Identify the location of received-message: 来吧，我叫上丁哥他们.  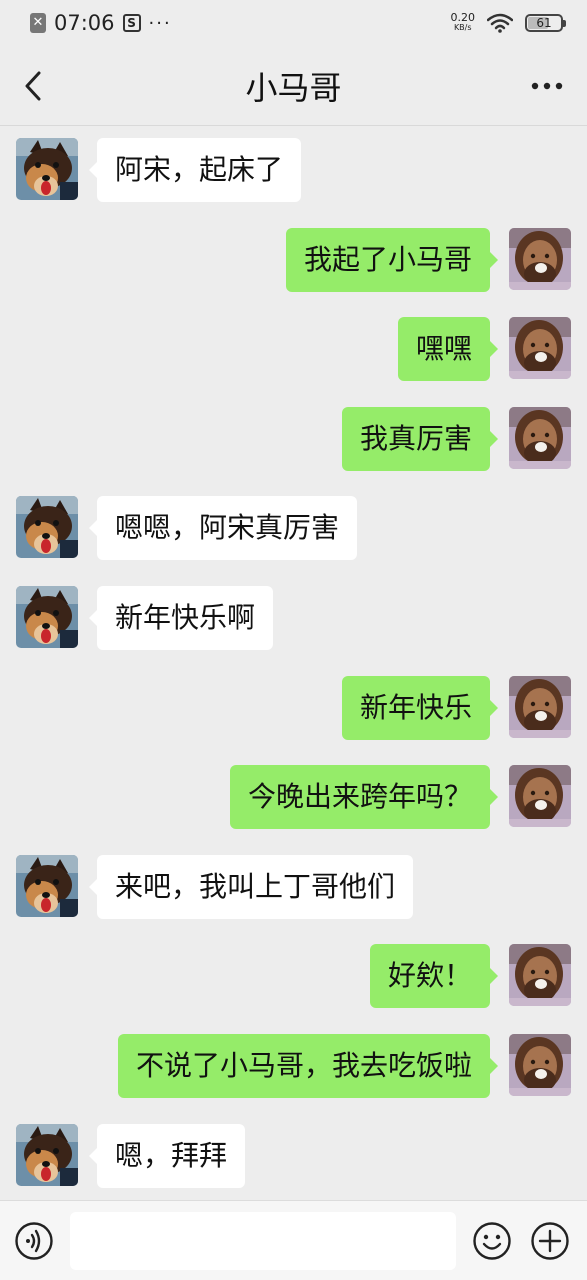
(293, 881).